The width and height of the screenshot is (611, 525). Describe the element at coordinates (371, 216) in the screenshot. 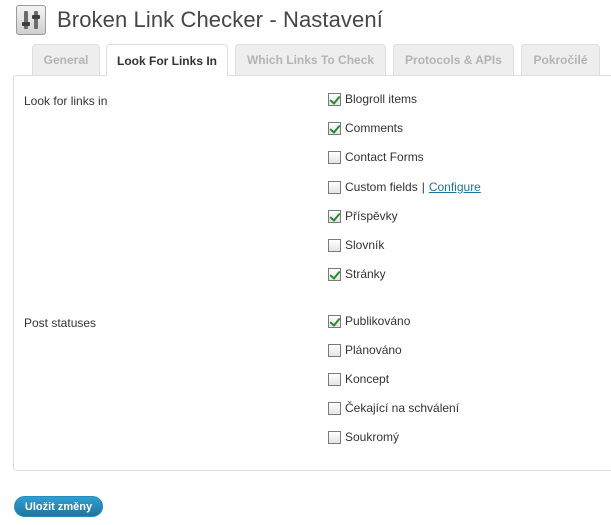

I see `option-label: Příspěvky` at that location.